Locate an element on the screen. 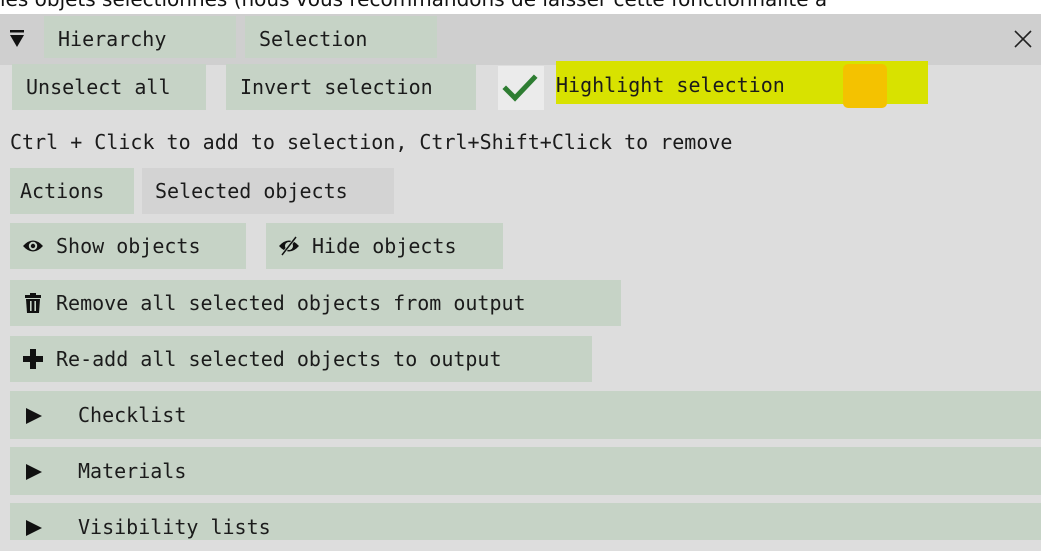 The height and width of the screenshot is (551, 1041). checkmark-icon is located at coordinates (520, 88).